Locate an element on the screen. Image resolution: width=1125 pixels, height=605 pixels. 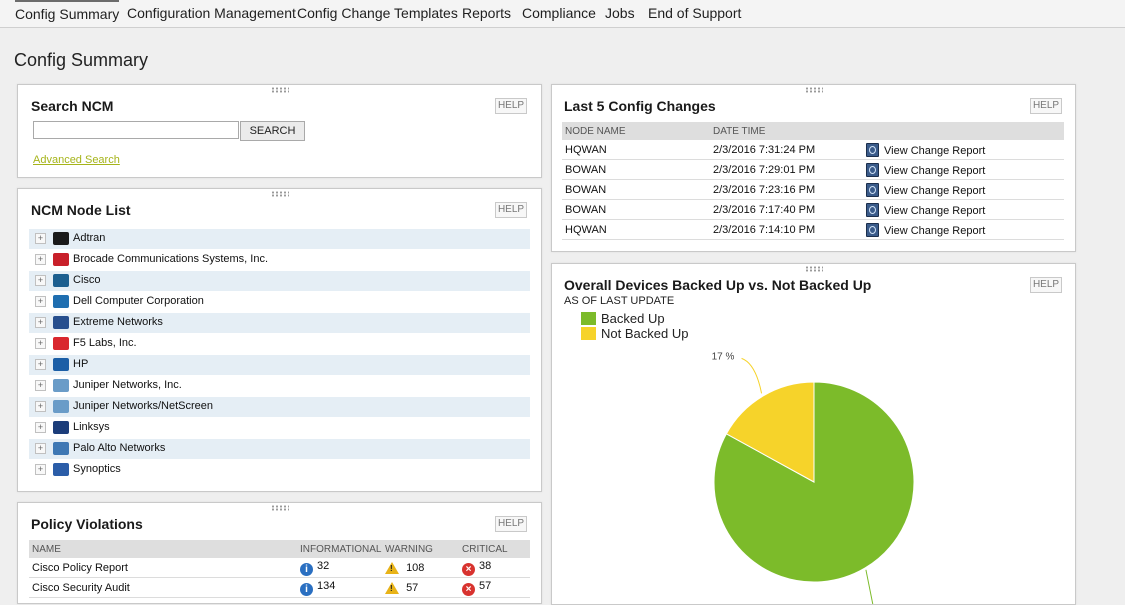
tree-node-item: + Synoptics is located at coordinates (279, 470).